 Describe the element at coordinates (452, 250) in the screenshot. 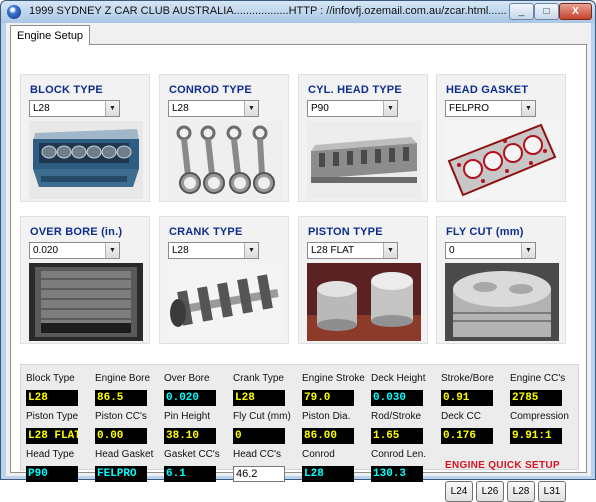

I see `select-value: 0` at that location.